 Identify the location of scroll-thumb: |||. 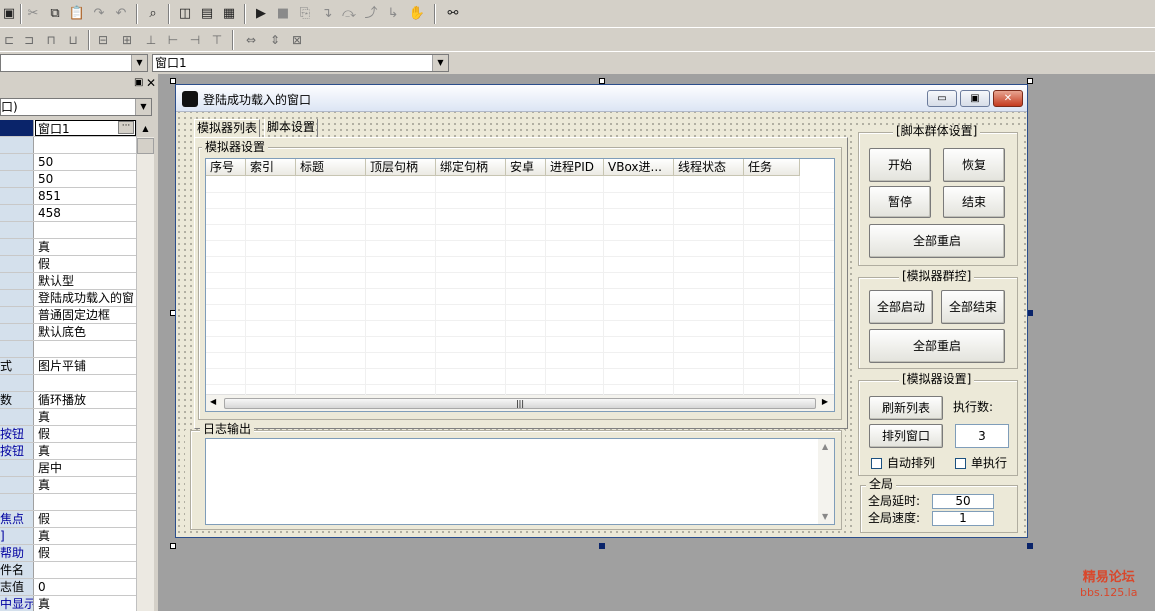
(520, 403).